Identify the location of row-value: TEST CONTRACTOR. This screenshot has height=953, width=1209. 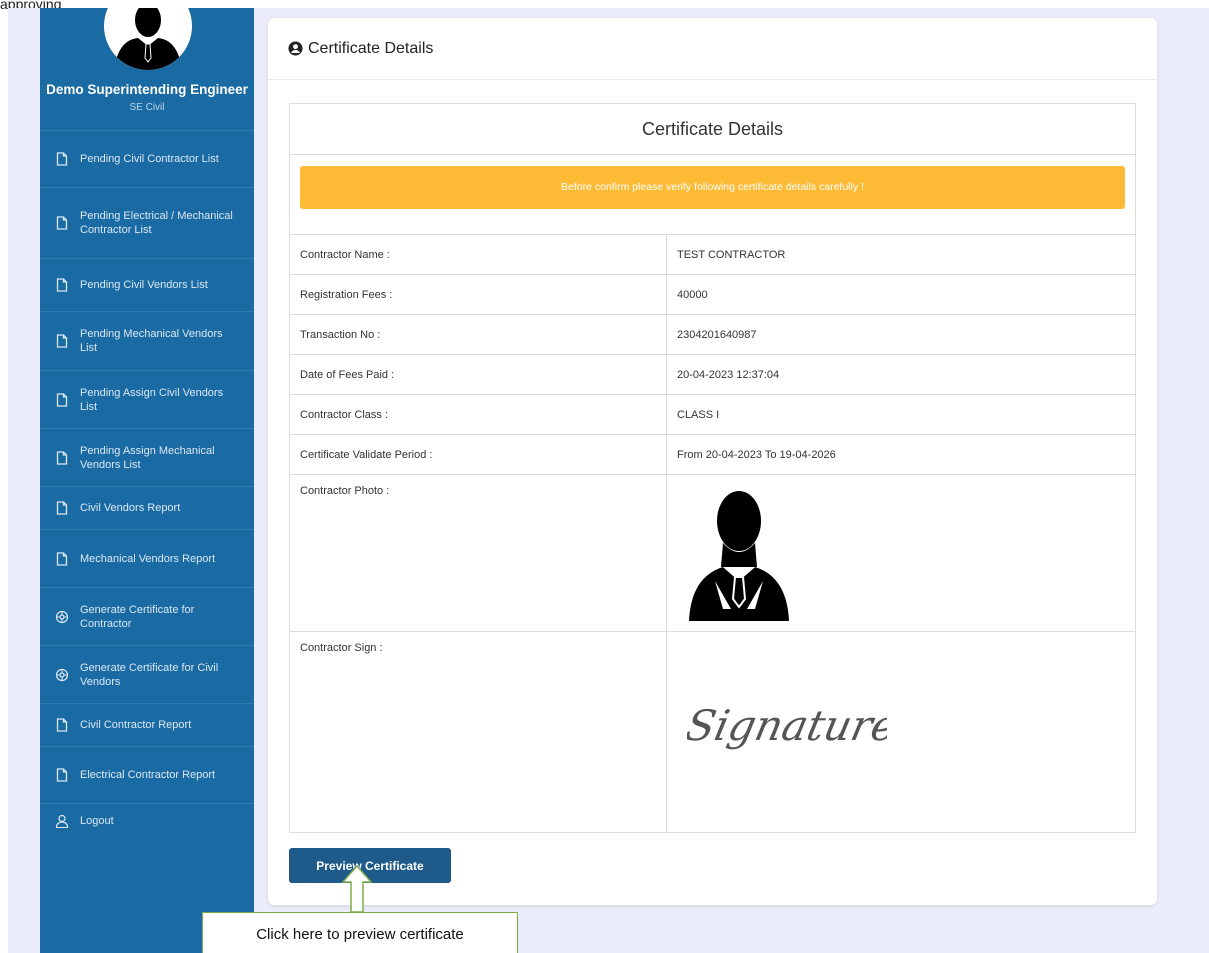
(731, 254).